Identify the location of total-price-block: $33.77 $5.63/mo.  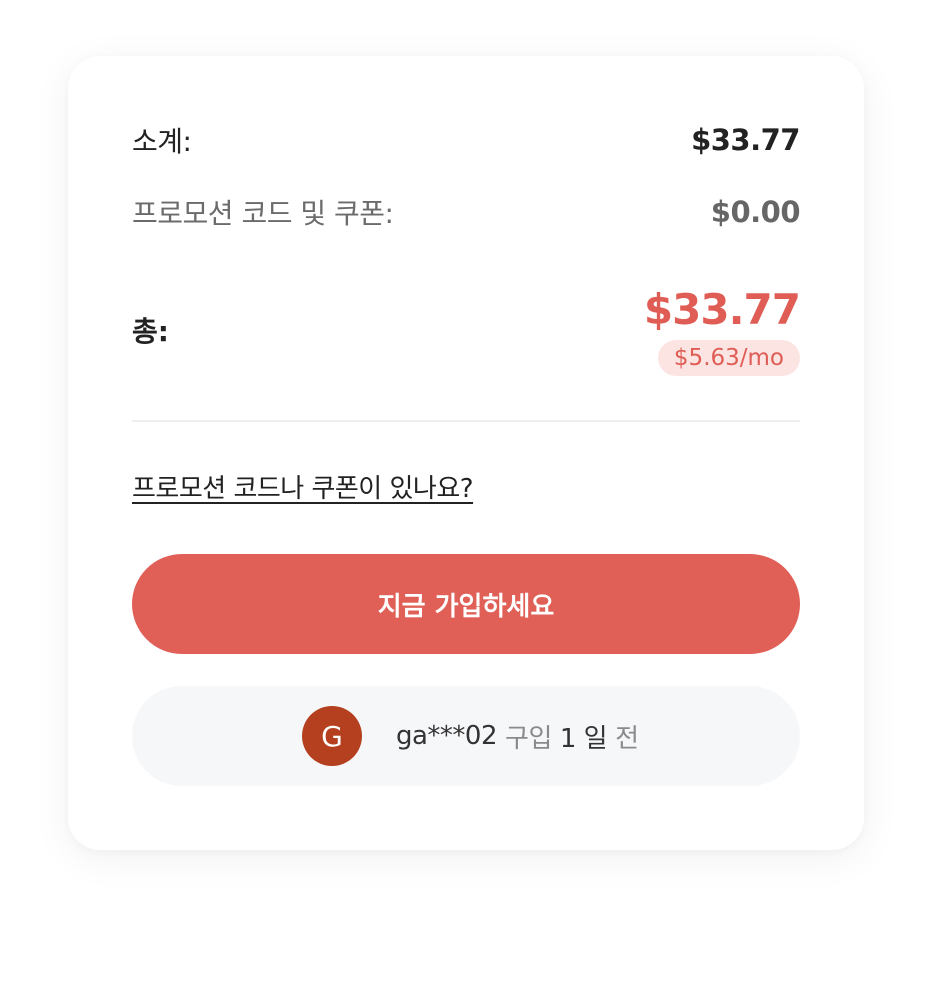
(722, 330).